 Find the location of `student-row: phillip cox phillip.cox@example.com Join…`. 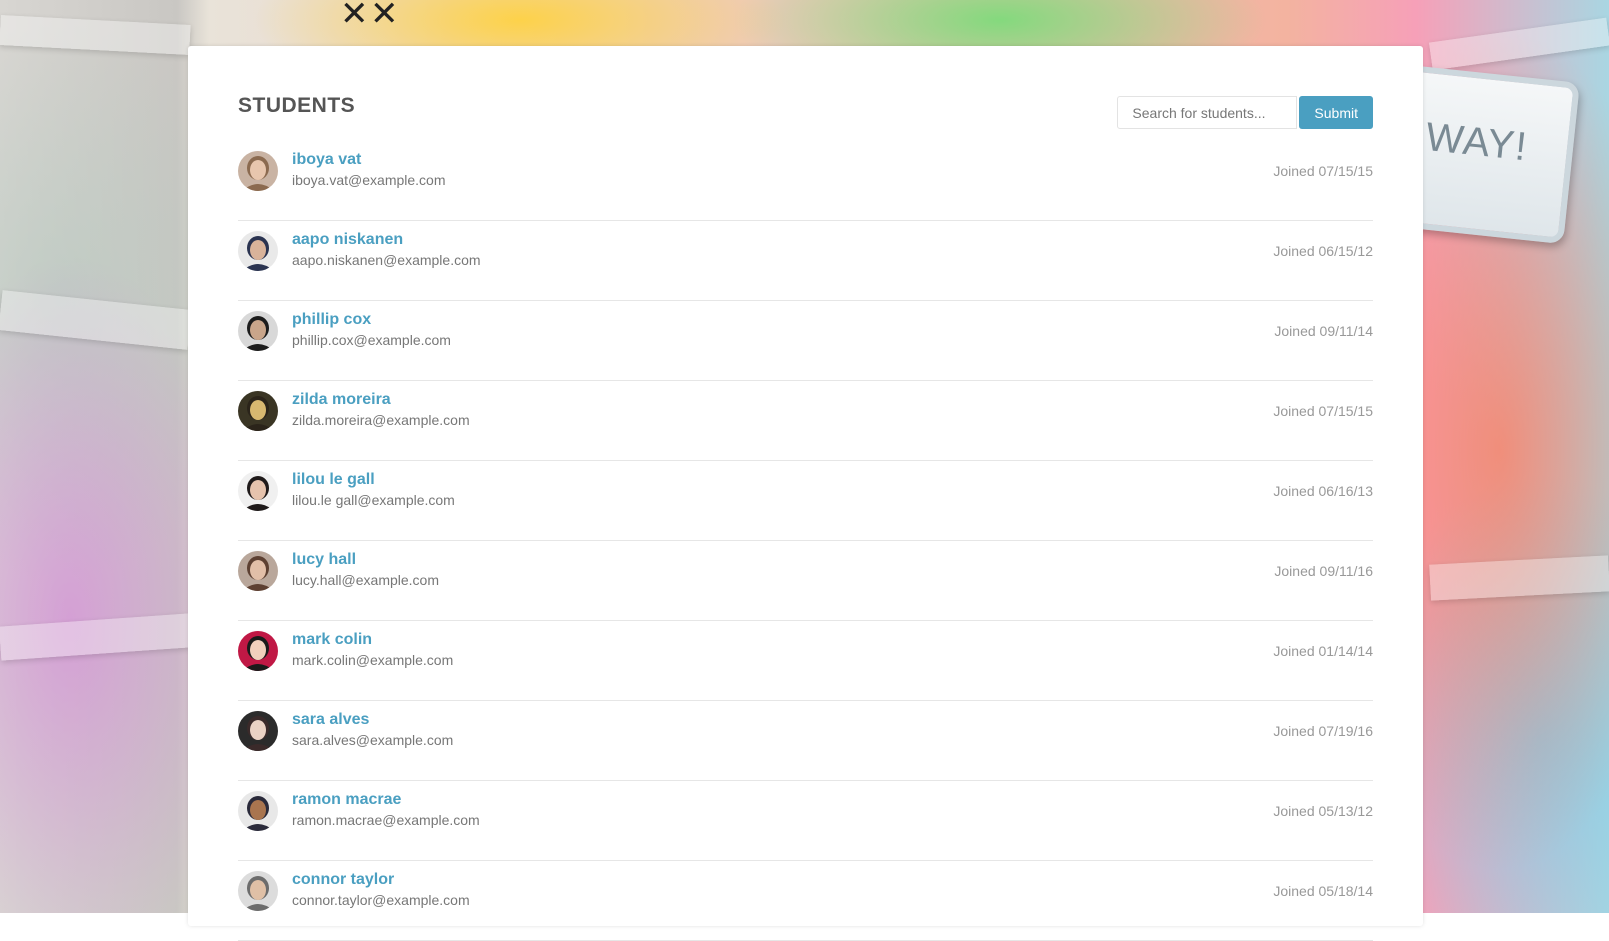

student-row: phillip cox phillip.cox@example.com Join… is located at coordinates (805, 341).